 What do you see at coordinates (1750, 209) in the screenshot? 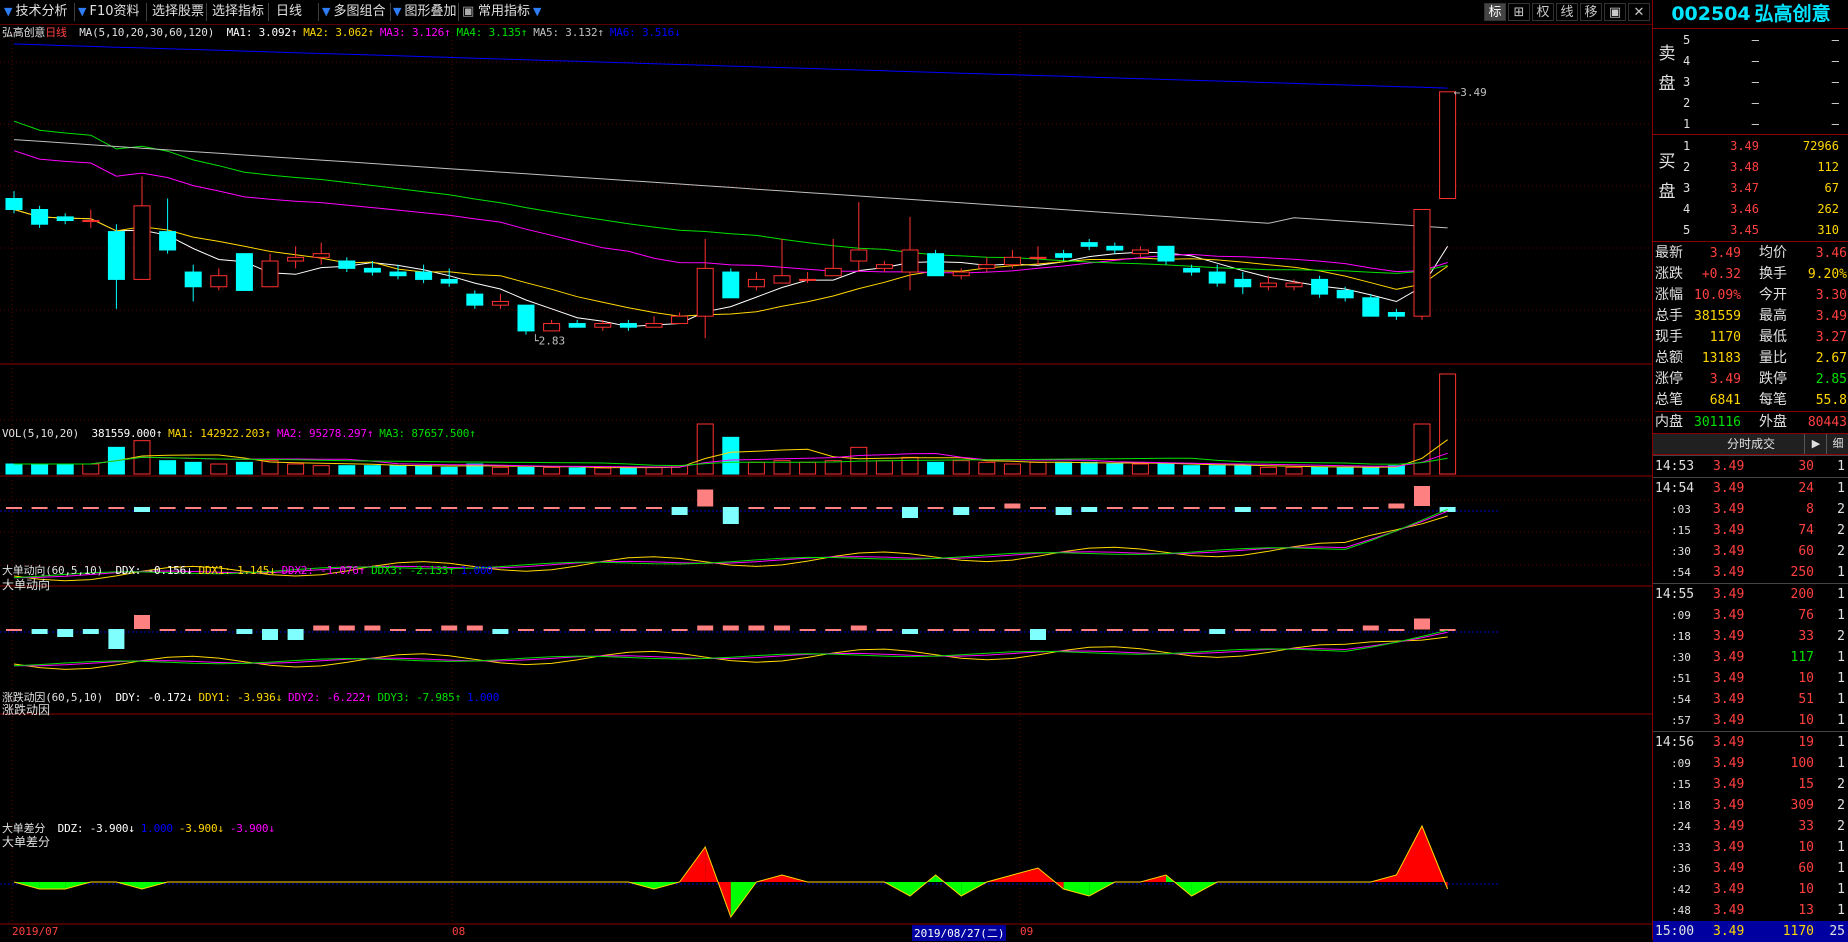
I see `buy-row: 4 3.46 262` at bounding box center [1750, 209].